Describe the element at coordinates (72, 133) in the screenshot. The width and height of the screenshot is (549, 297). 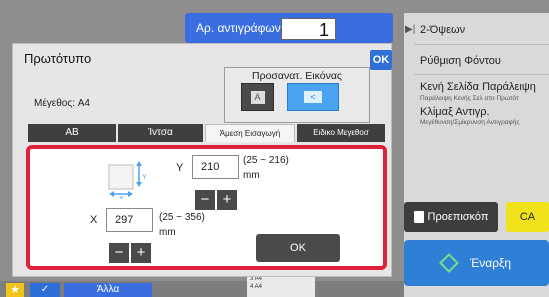
I see `tab-ab: AB` at that location.